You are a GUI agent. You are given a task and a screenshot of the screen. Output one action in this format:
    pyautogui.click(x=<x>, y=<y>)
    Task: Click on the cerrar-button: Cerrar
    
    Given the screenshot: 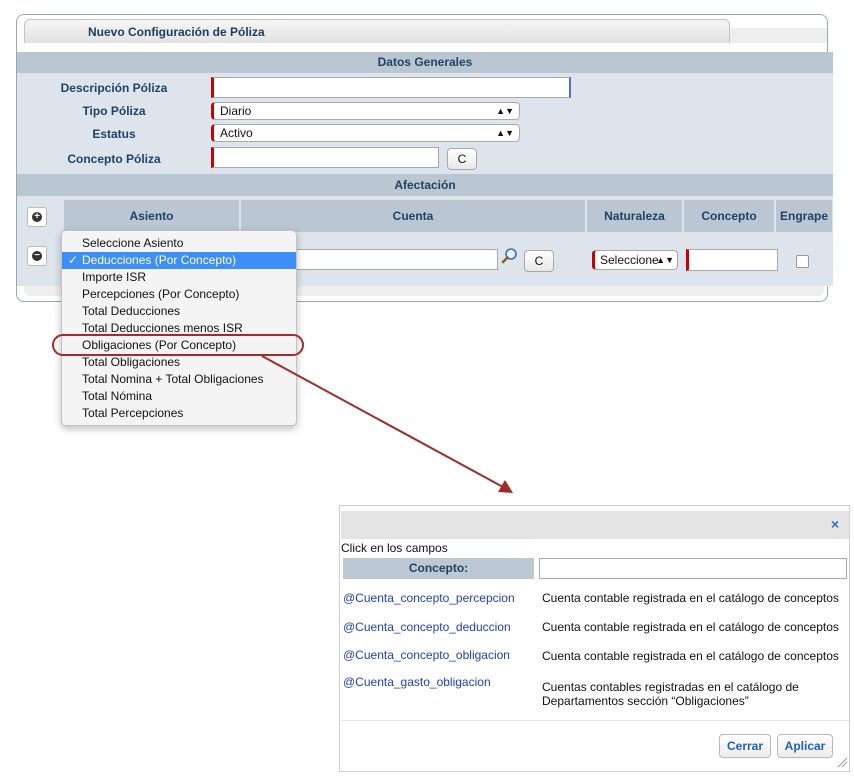 What is the action you would take?
    pyautogui.click(x=745, y=746)
    